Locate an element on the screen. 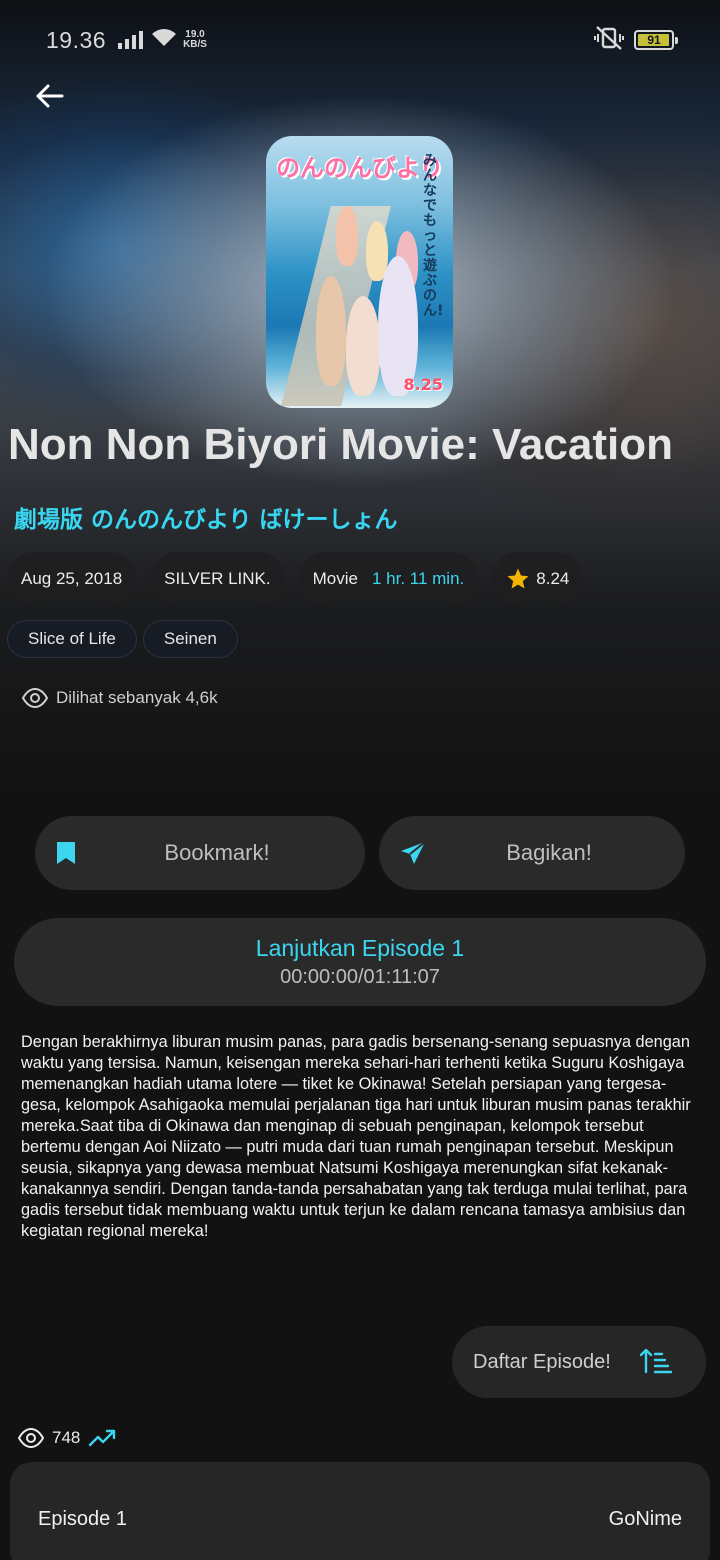 This screenshot has height=1560, width=720. episode-list-button: Daftar Episode! is located at coordinates (579, 1362).